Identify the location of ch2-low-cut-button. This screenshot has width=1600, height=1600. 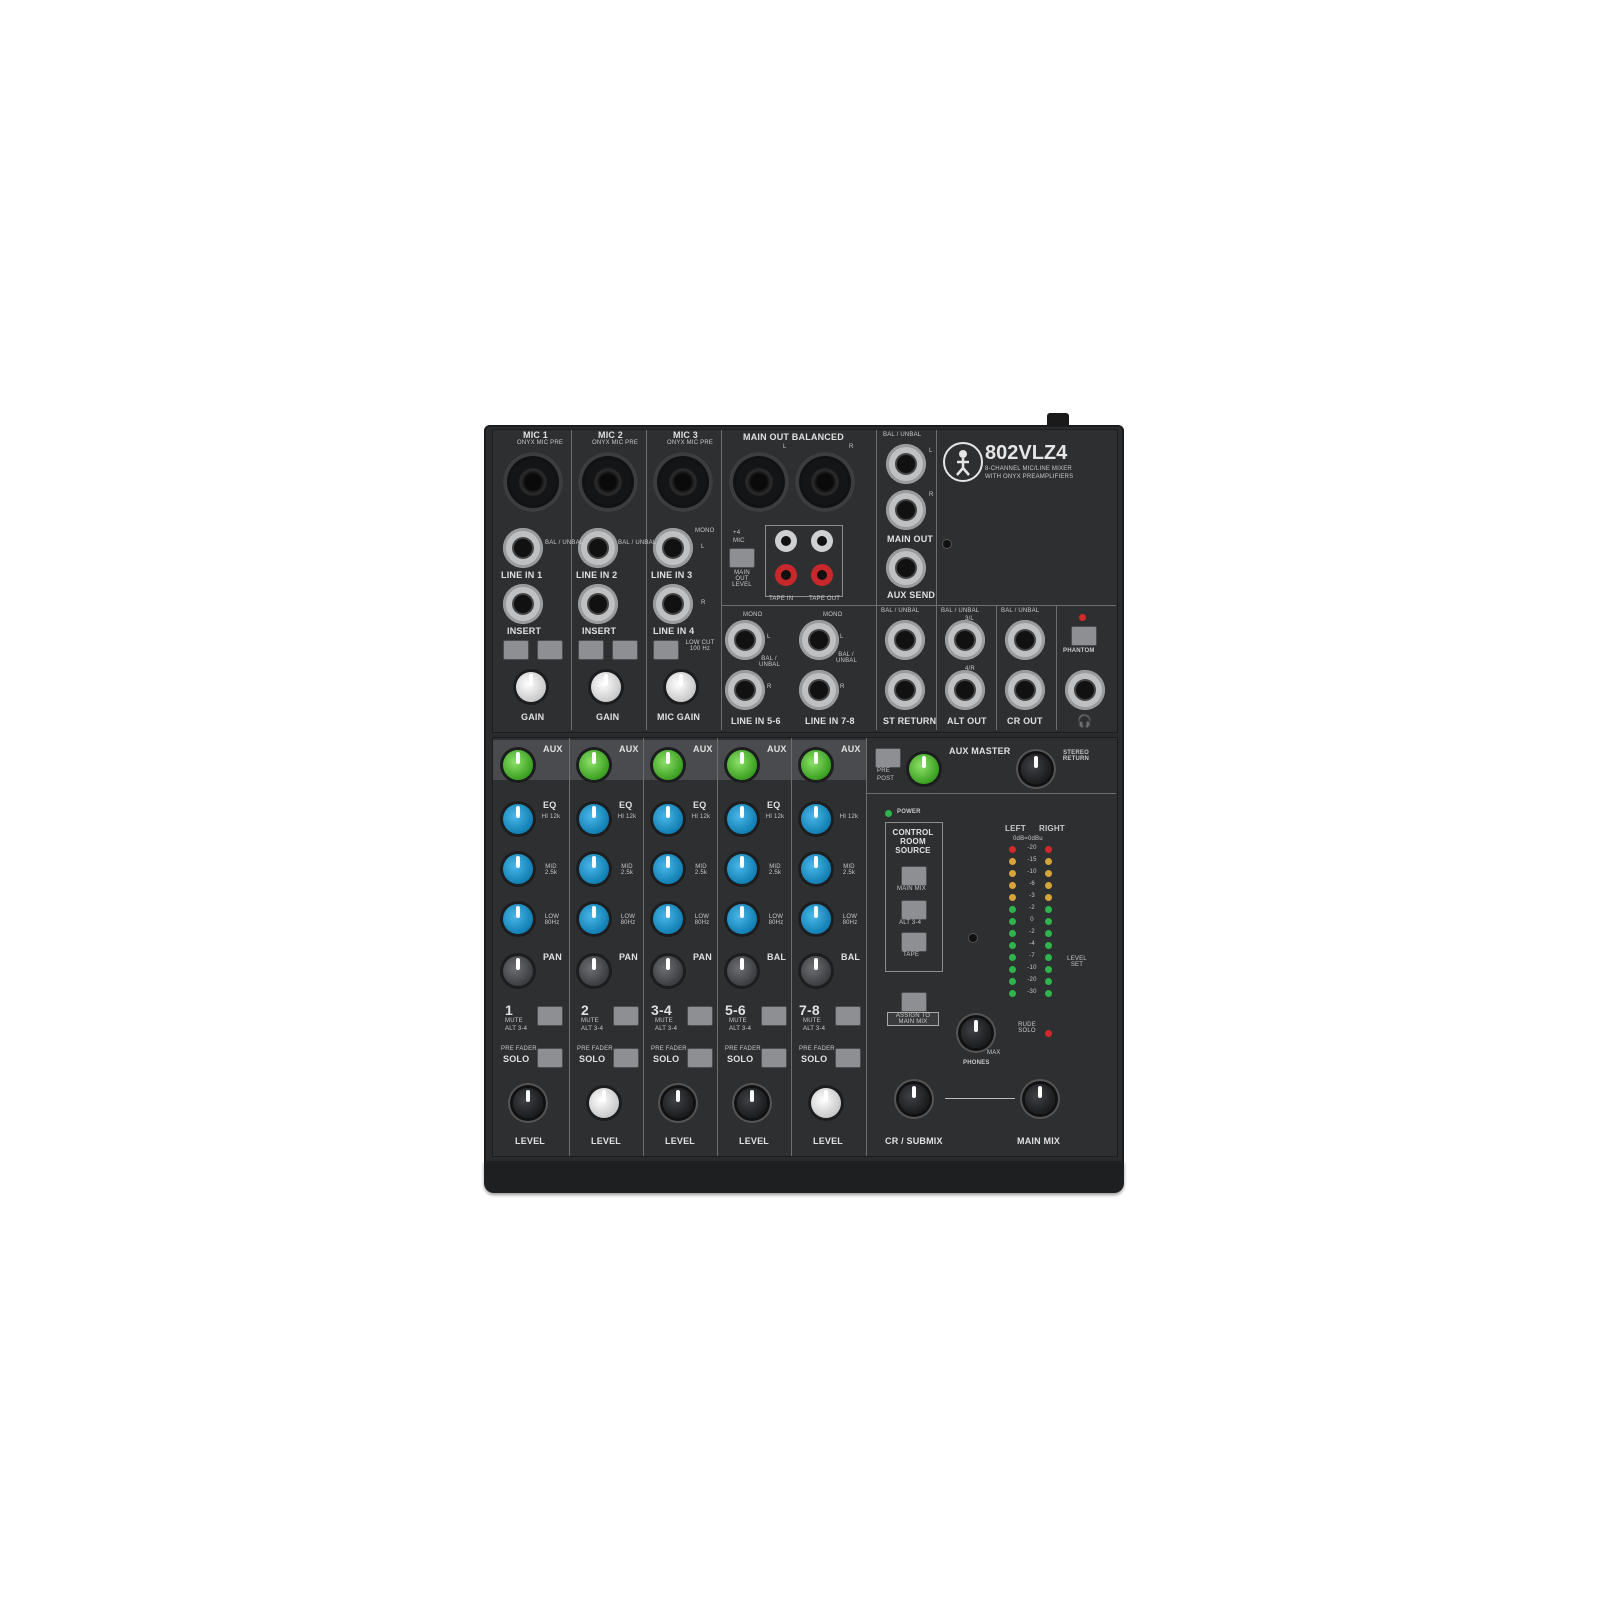
(591, 650).